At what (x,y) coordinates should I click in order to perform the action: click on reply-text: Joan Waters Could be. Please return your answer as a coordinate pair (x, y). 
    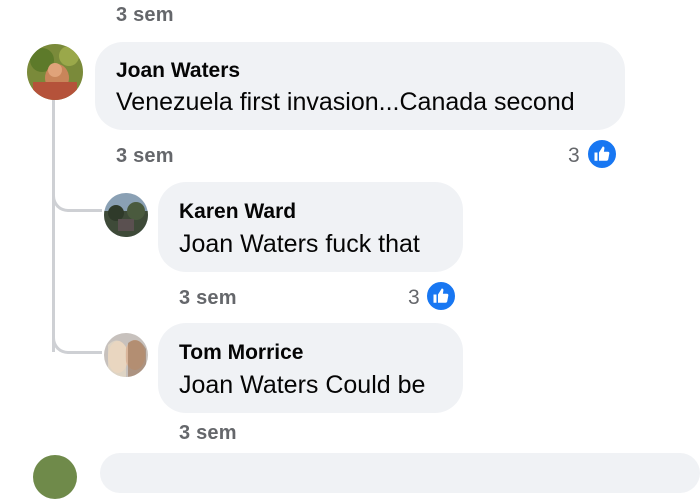
    Looking at the image, I should click on (302, 385).